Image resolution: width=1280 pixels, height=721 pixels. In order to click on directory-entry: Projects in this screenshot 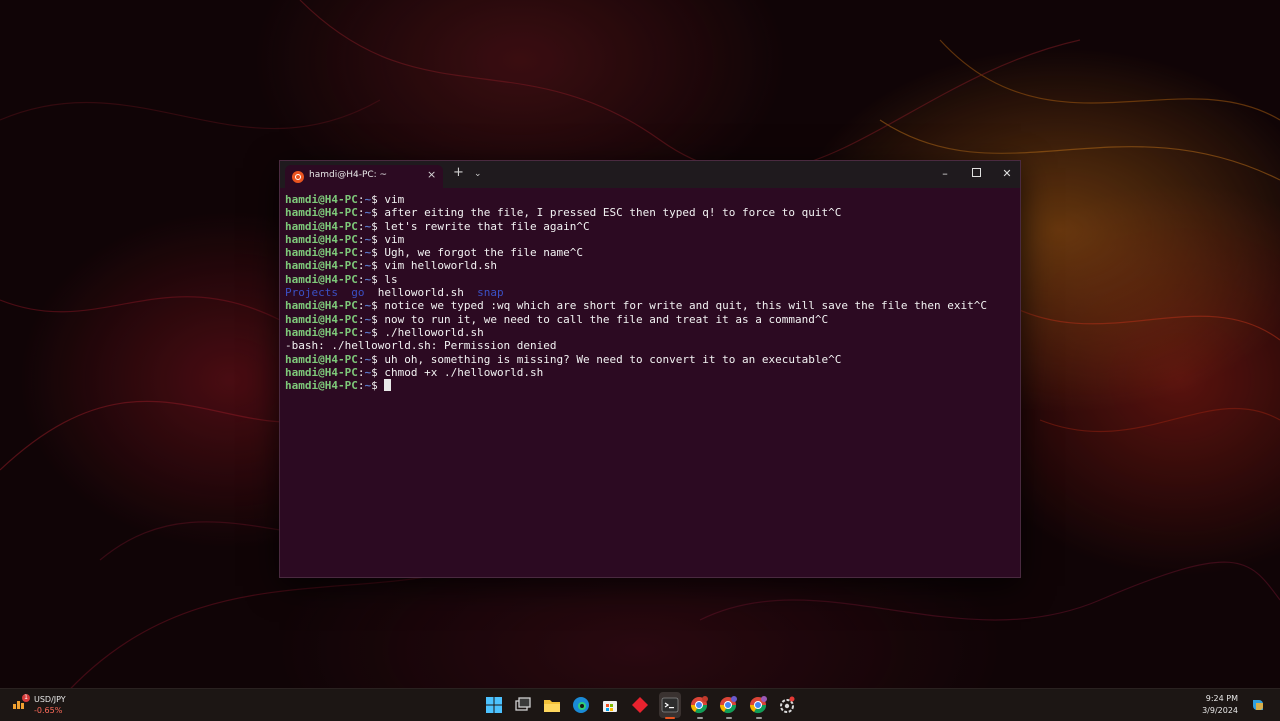, I will do `click(311, 293)`.